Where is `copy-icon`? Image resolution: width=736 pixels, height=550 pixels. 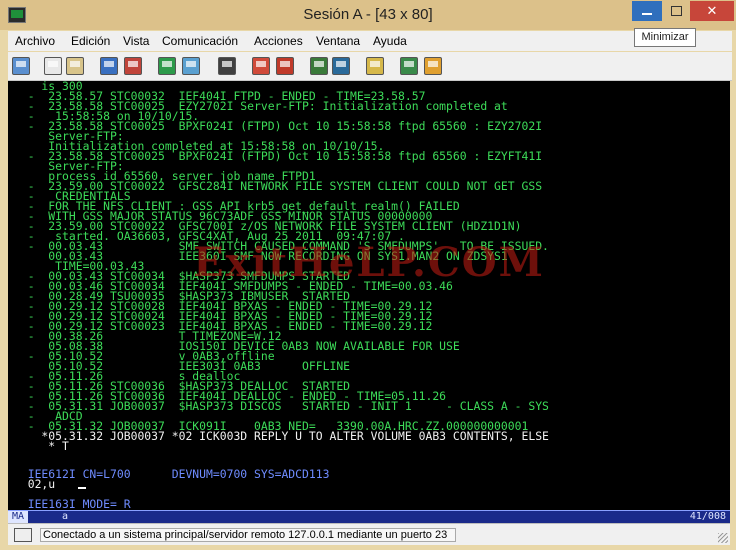
copy-icon is located at coordinates (53, 66).